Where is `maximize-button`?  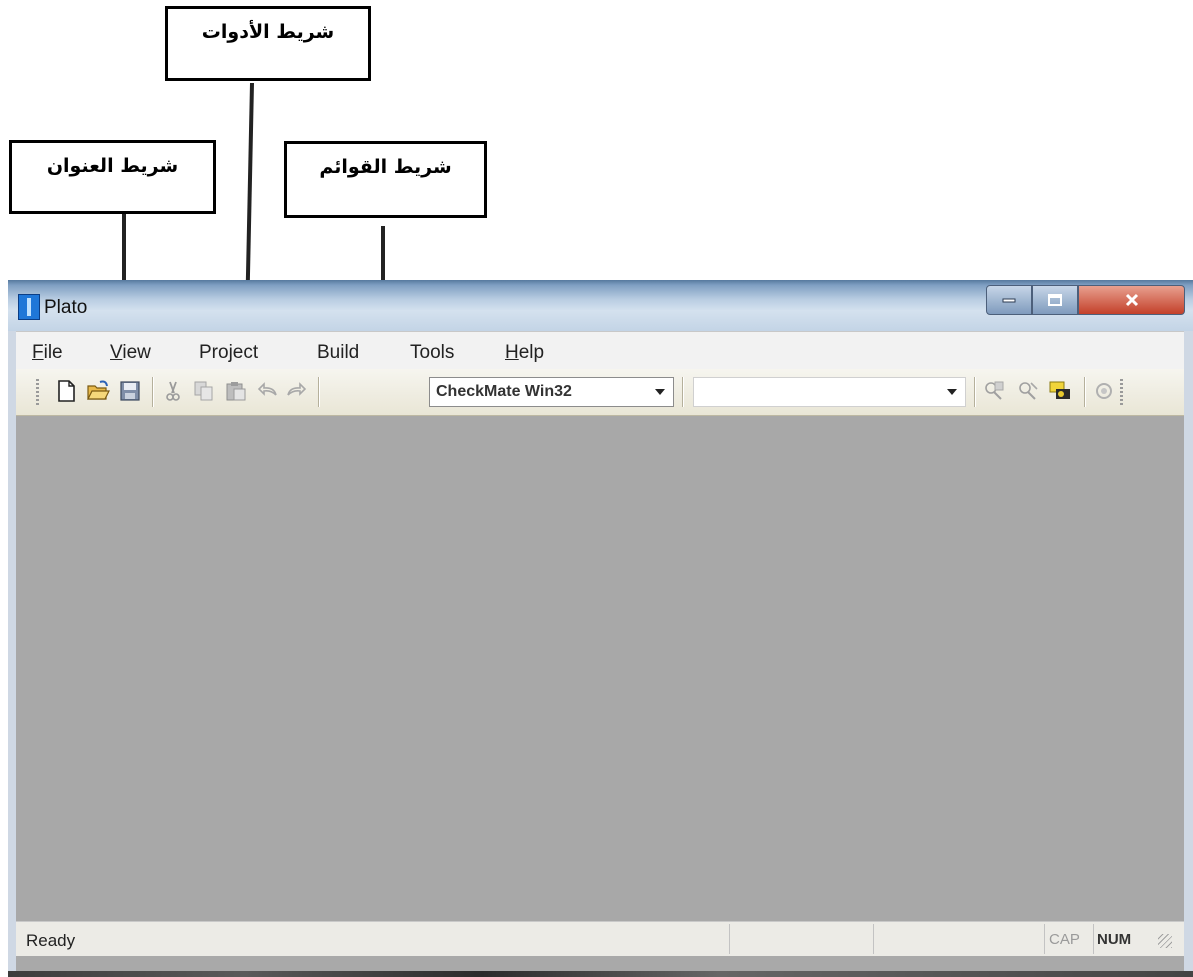
maximize-button is located at coordinates (1055, 300).